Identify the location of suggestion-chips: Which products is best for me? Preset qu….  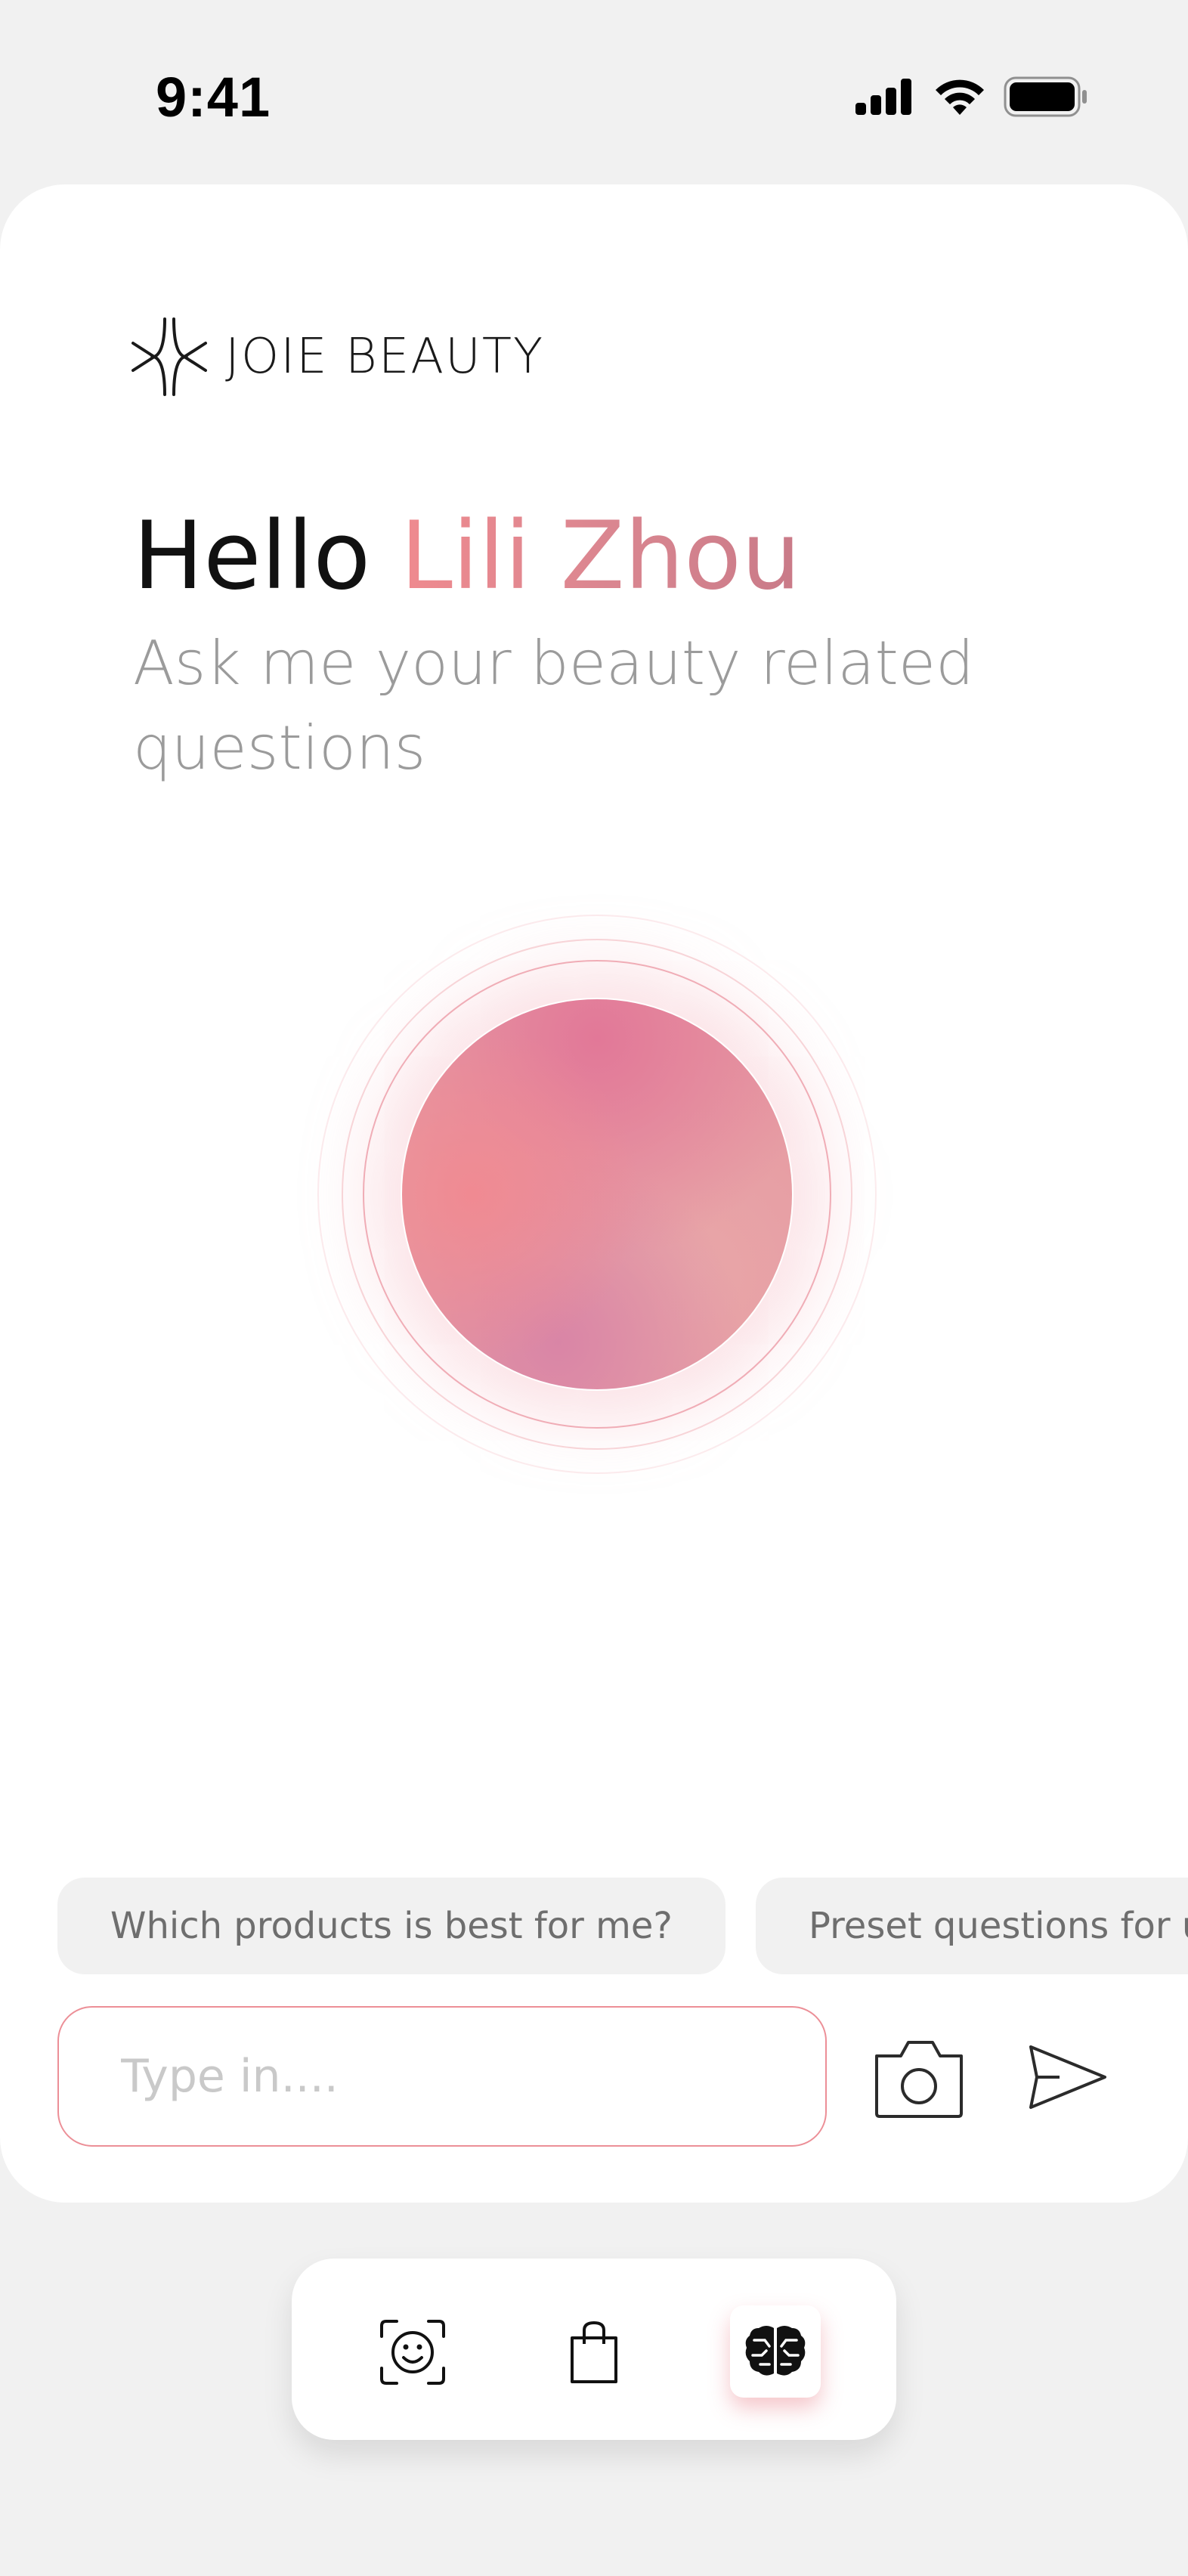
(622, 1926).